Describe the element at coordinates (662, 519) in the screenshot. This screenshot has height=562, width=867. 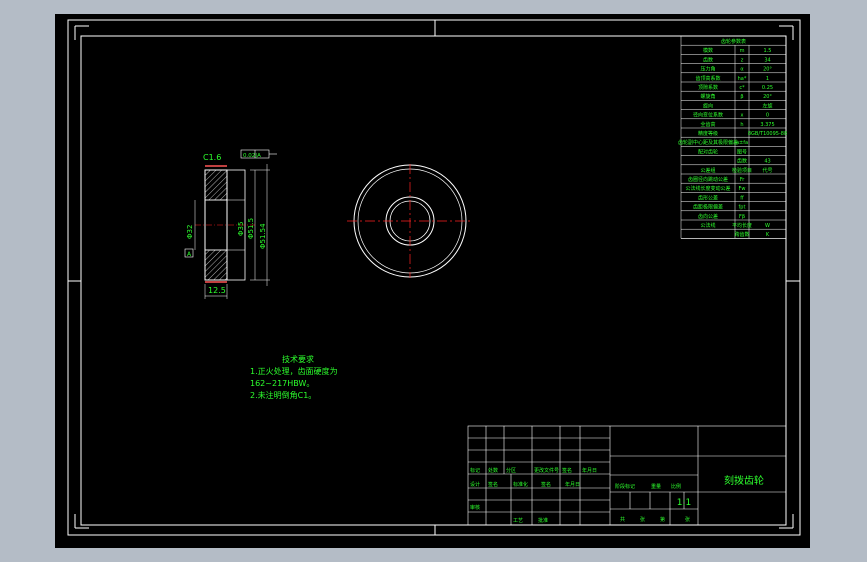
I see `tb-bottom-2: 第` at that location.